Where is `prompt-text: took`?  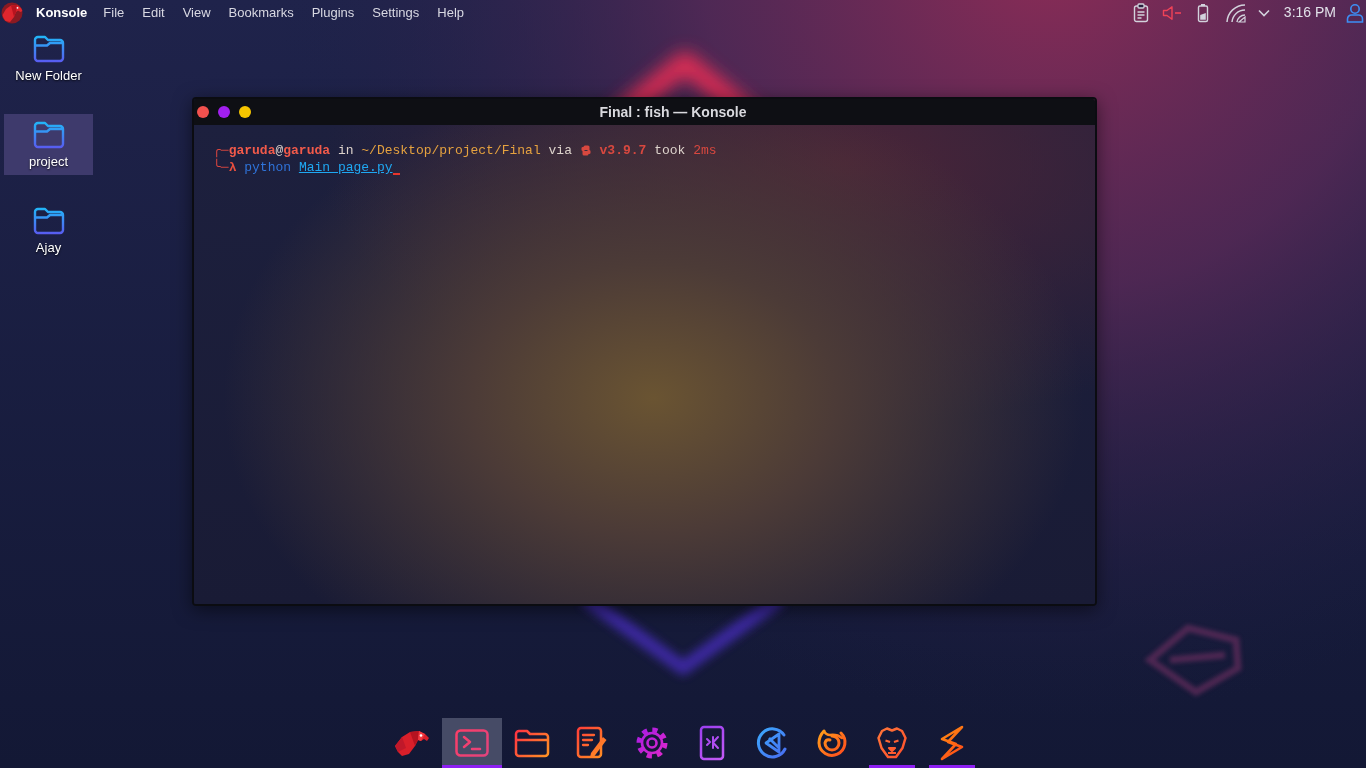
prompt-text: took is located at coordinates (670, 150).